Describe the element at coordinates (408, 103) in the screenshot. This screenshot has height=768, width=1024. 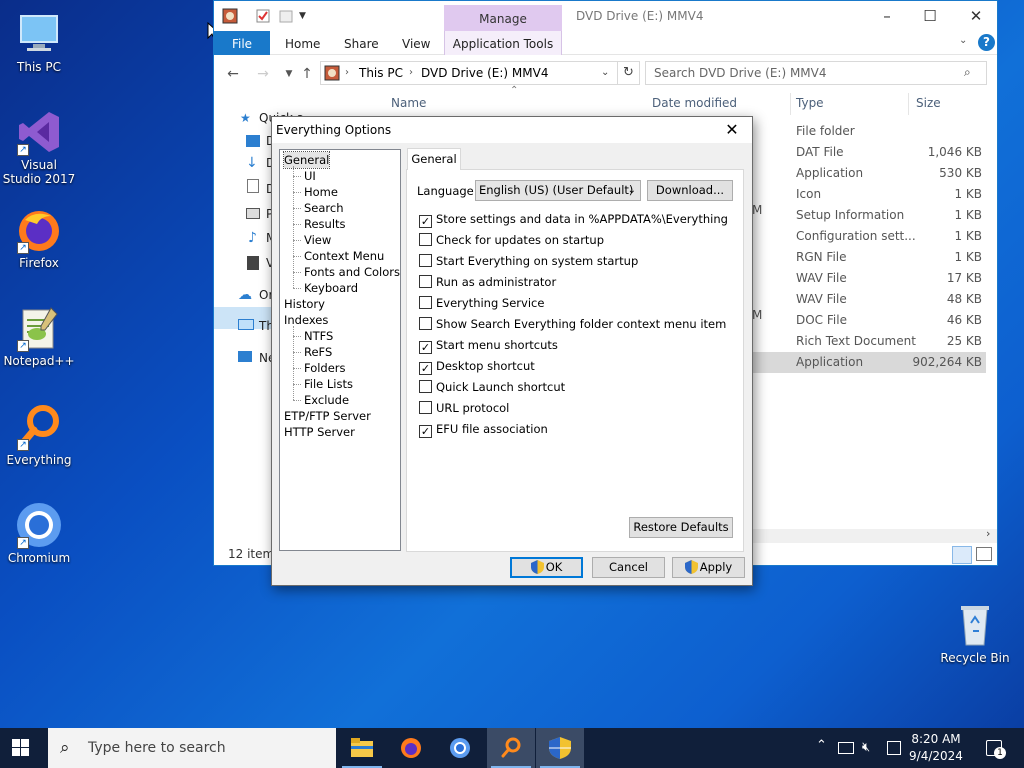
I see `column-header-name: Name` at that location.